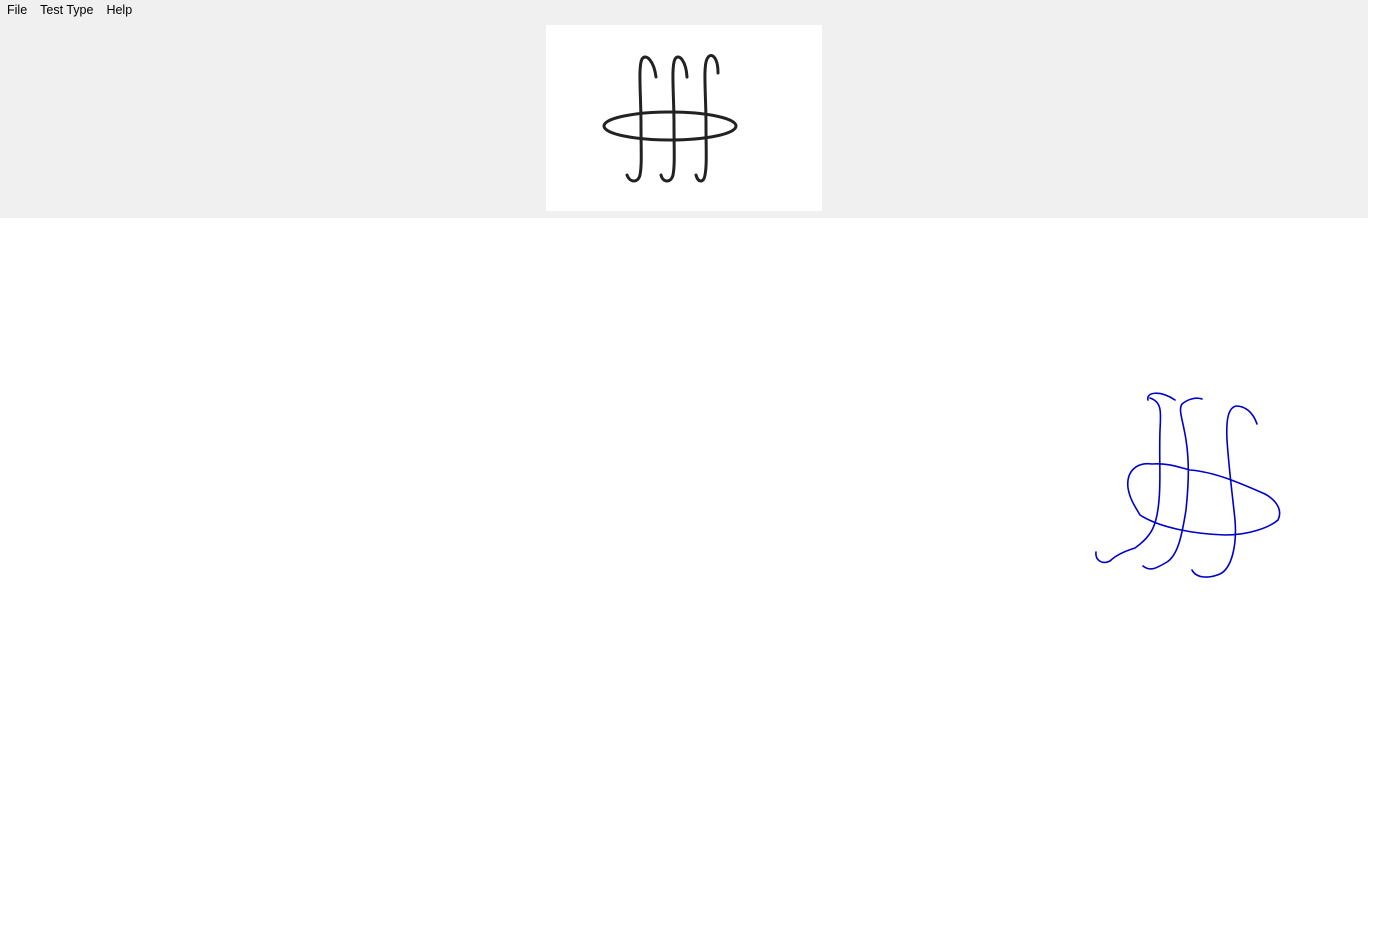 Image resolution: width=1381 pixels, height=925 pixels. I want to click on user-drawing, so click(1188, 485).